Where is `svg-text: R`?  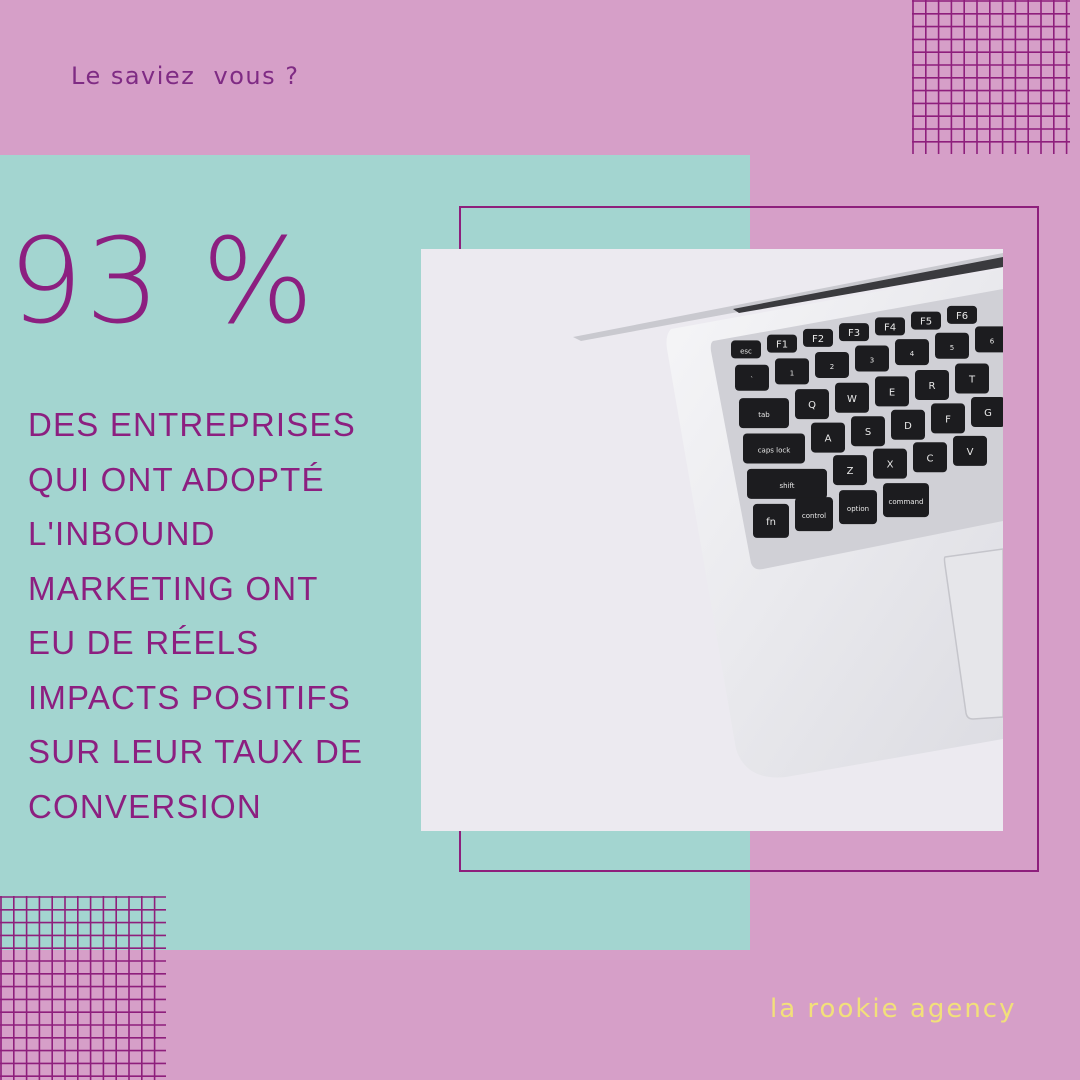 svg-text: R is located at coordinates (932, 386).